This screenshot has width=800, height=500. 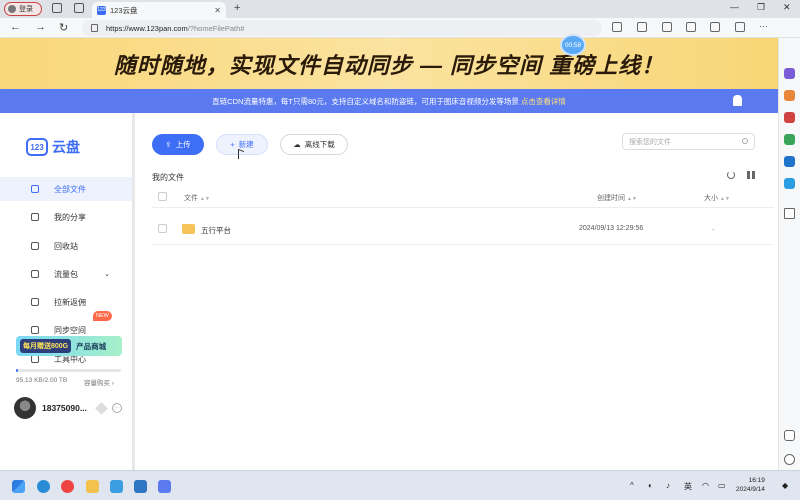 What do you see at coordinates (162, 228) in the screenshot?
I see `row-checkbox` at bounding box center [162, 228].